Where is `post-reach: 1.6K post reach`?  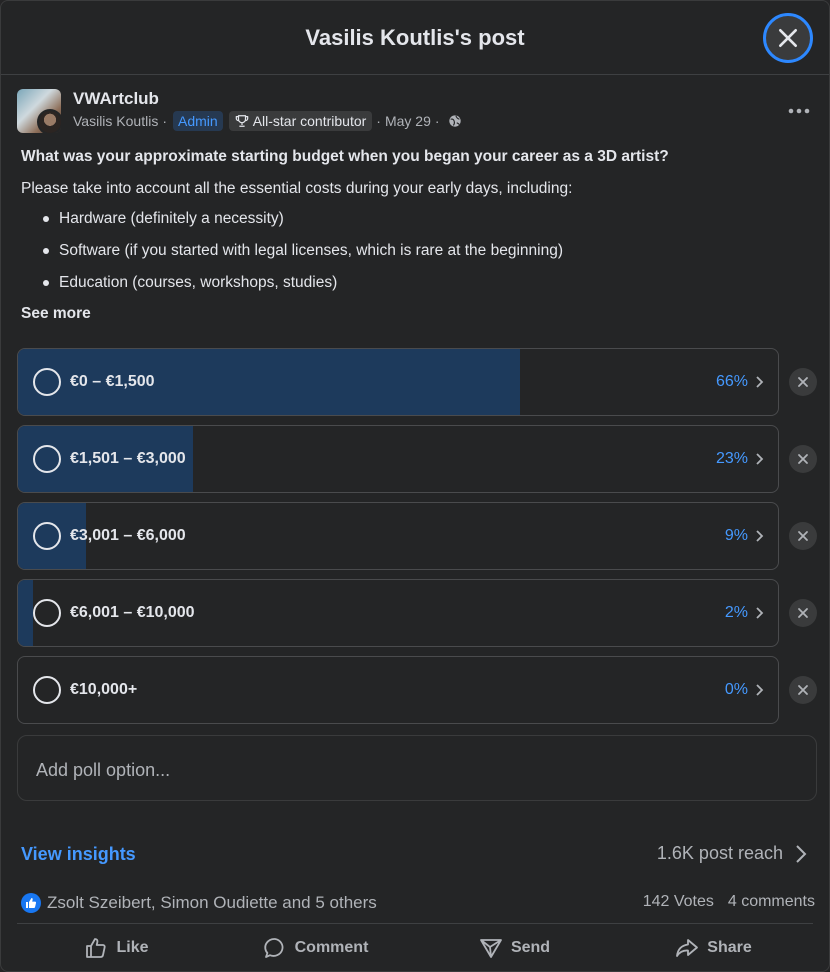 post-reach: 1.6K post reach is located at coordinates (732, 853).